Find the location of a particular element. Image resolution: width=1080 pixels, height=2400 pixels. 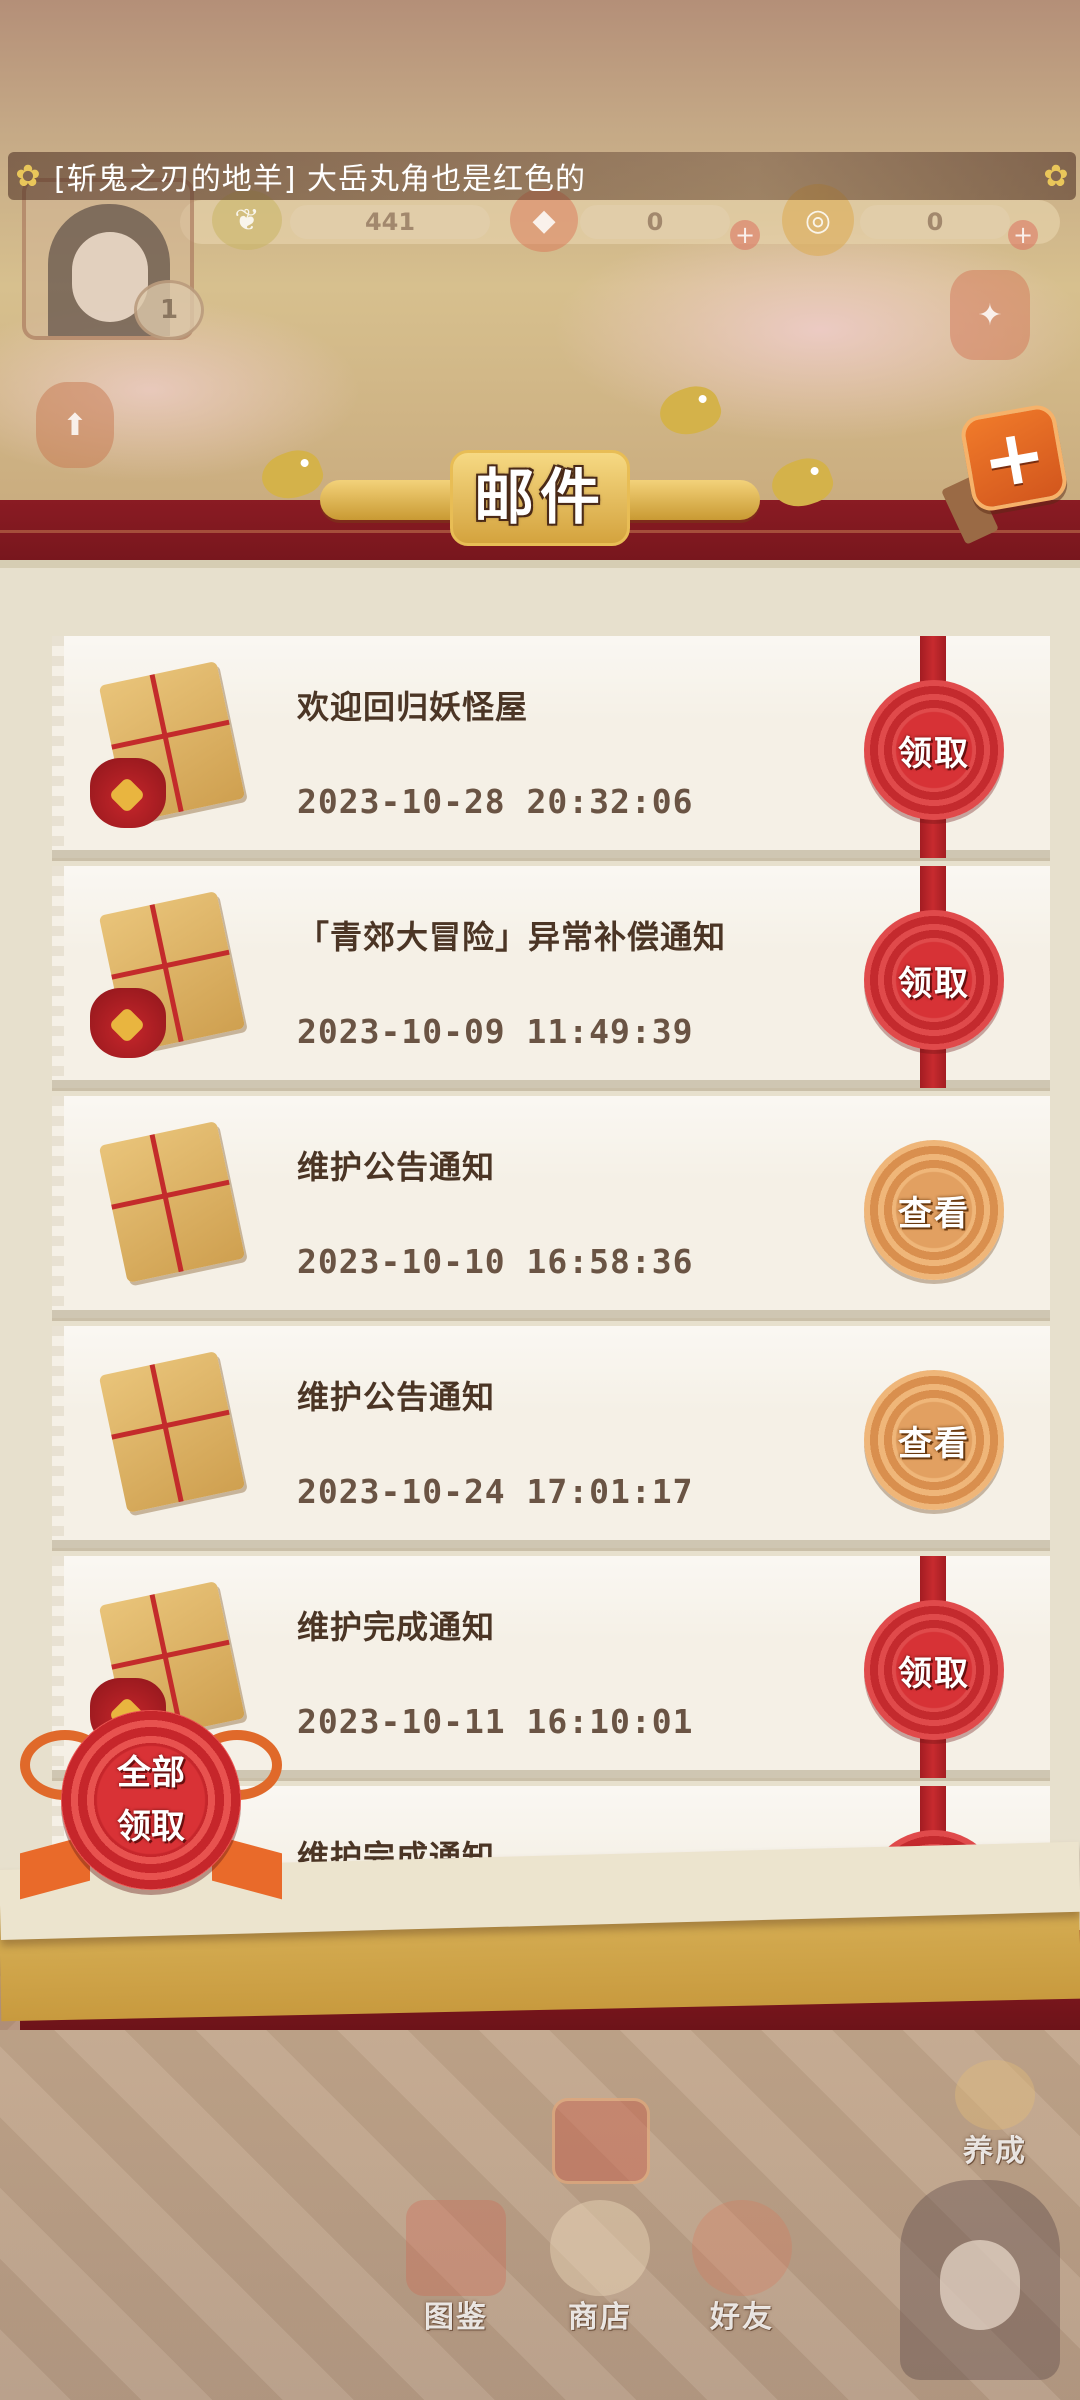

claim-all-button: 全部 领取 is located at coordinates (151, 1800).